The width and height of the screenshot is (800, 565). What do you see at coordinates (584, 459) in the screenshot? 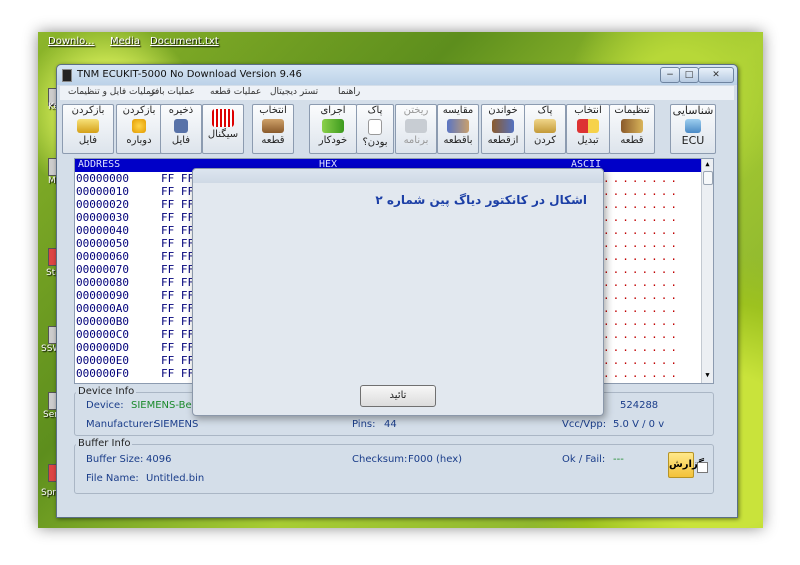
I see `okfail-label: Ok / Fail:` at bounding box center [584, 459].